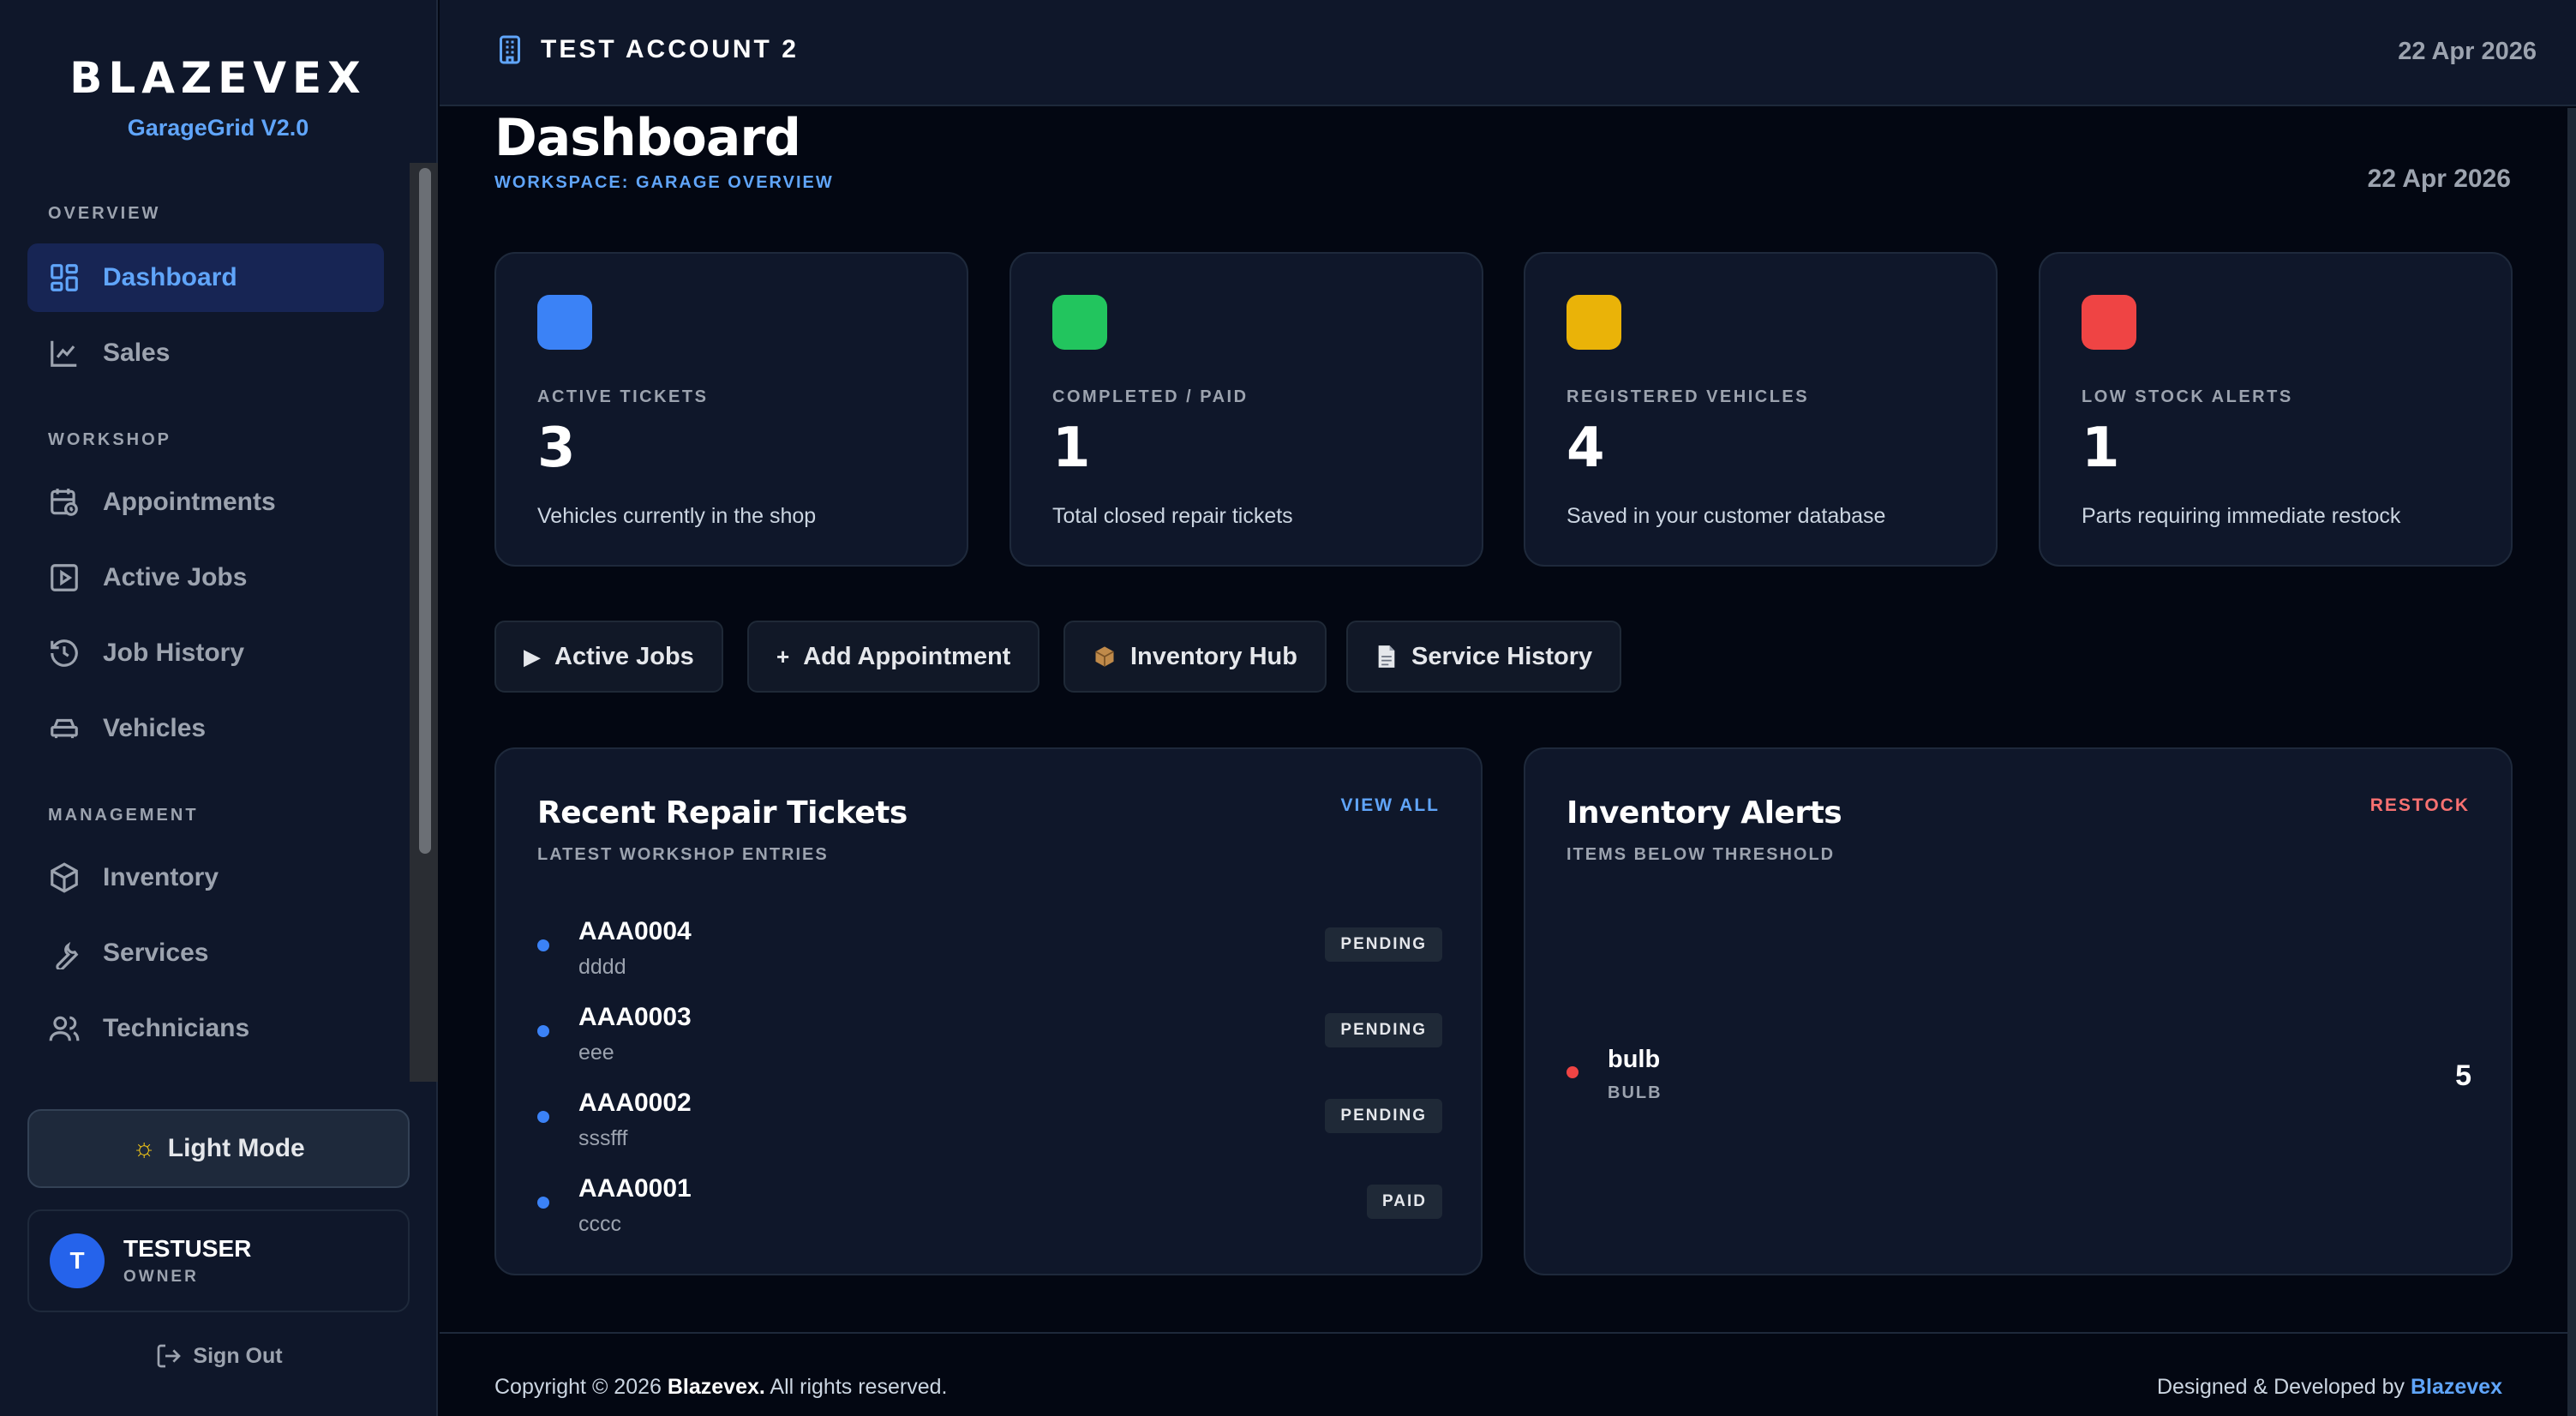 The image size is (2576, 1416). I want to click on sidebar-item-job-history: Job History, so click(205, 653).